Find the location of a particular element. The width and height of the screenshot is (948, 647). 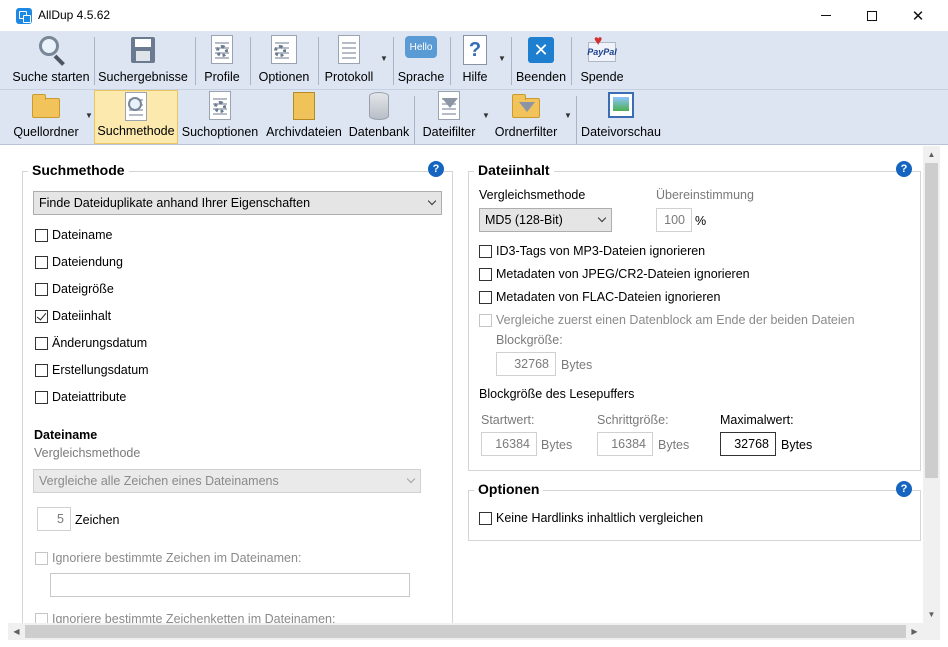

toolbar-button-datenbank: Datenbank is located at coordinates (379, 117).